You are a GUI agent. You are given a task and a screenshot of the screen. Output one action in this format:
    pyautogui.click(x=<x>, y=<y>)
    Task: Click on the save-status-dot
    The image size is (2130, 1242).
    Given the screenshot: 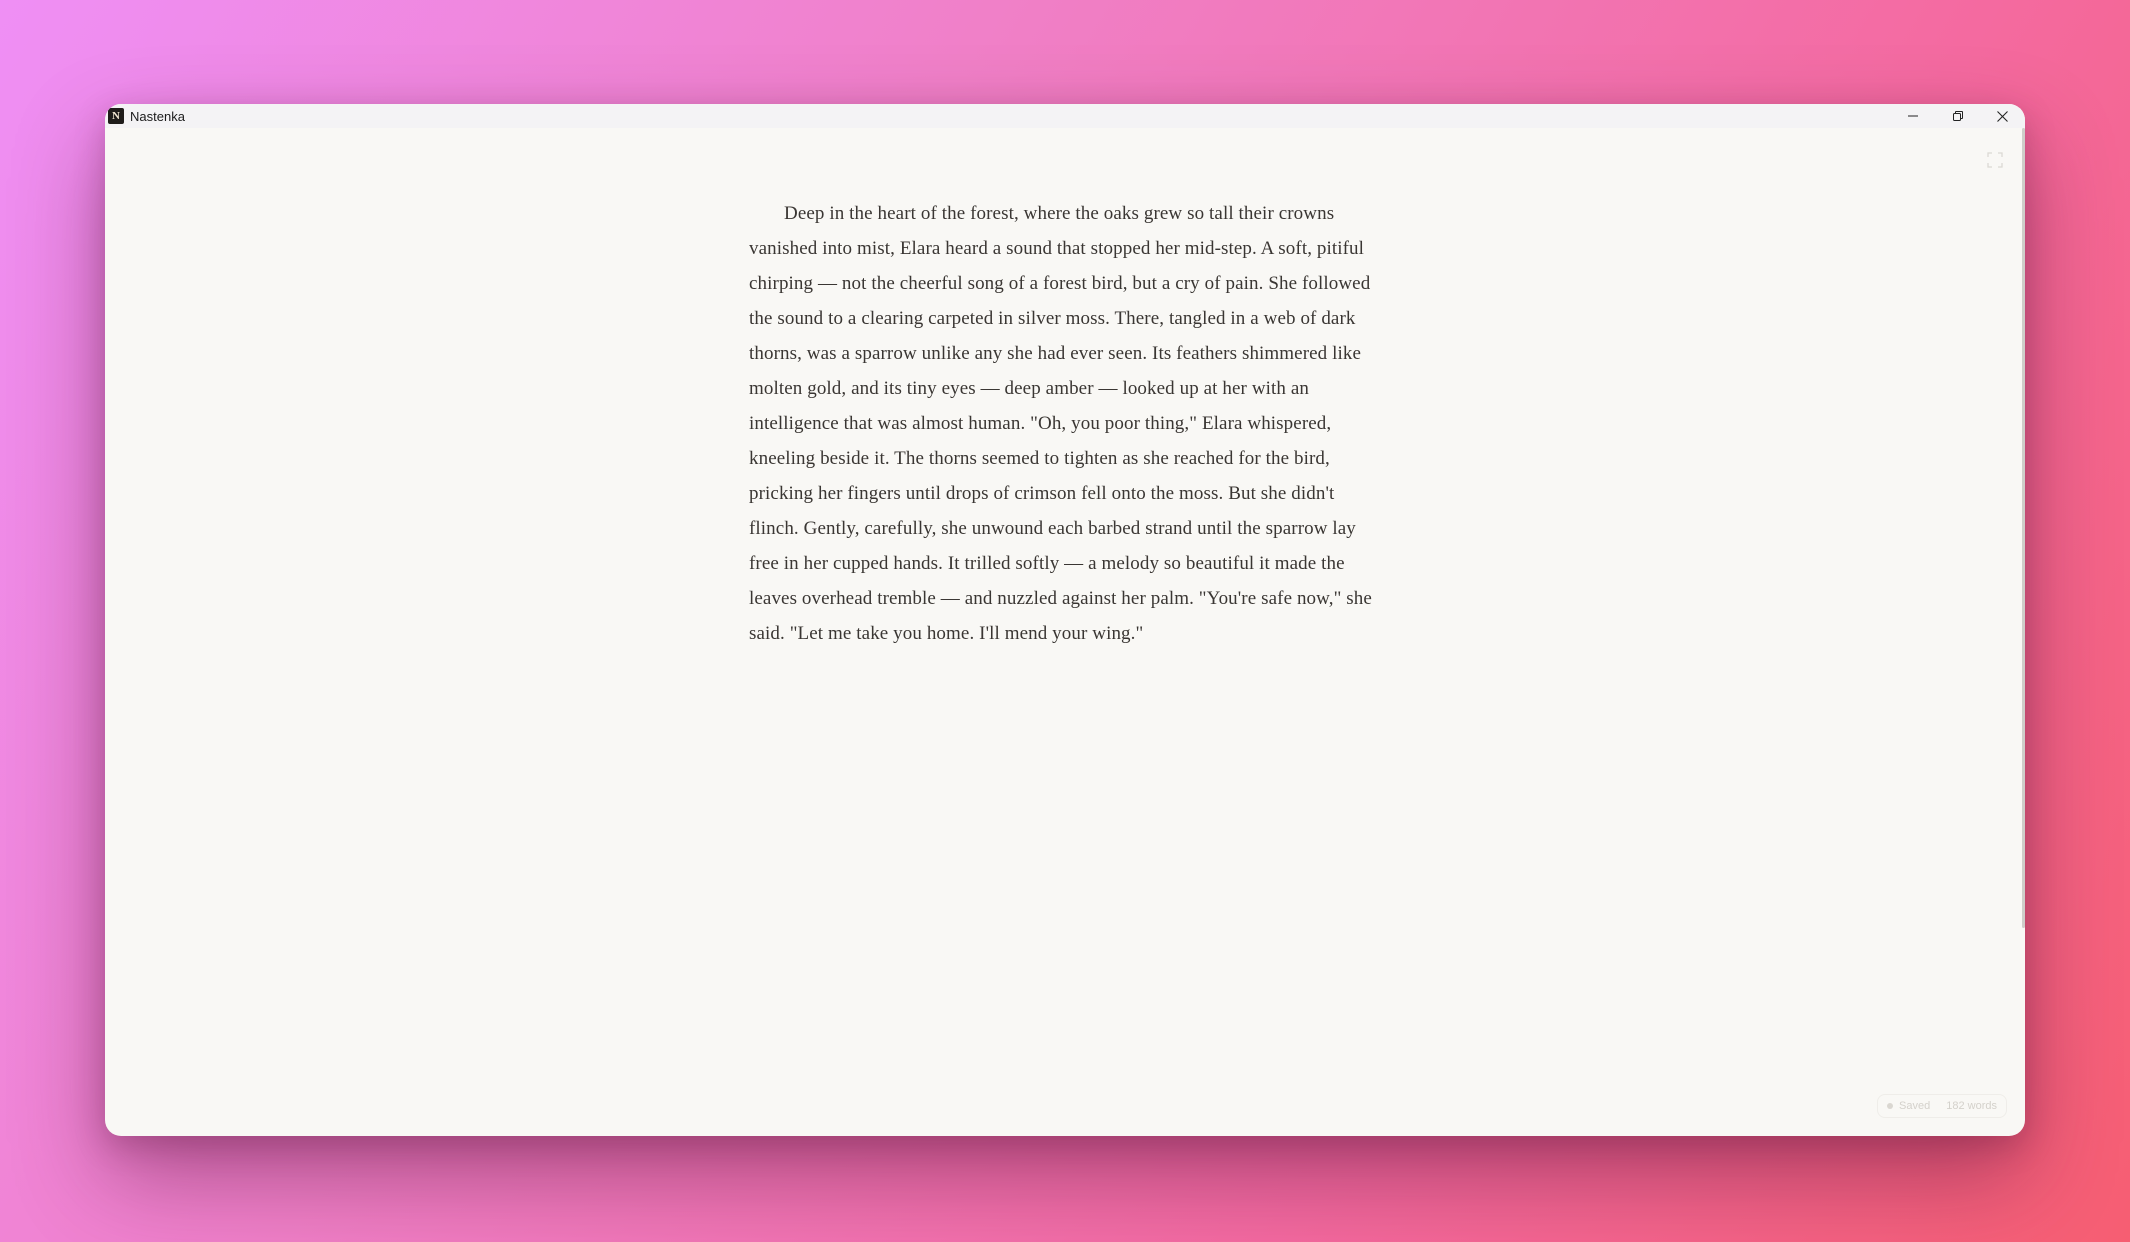 What is the action you would take?
    pyautogui.click(x=1890, y=1106)
    